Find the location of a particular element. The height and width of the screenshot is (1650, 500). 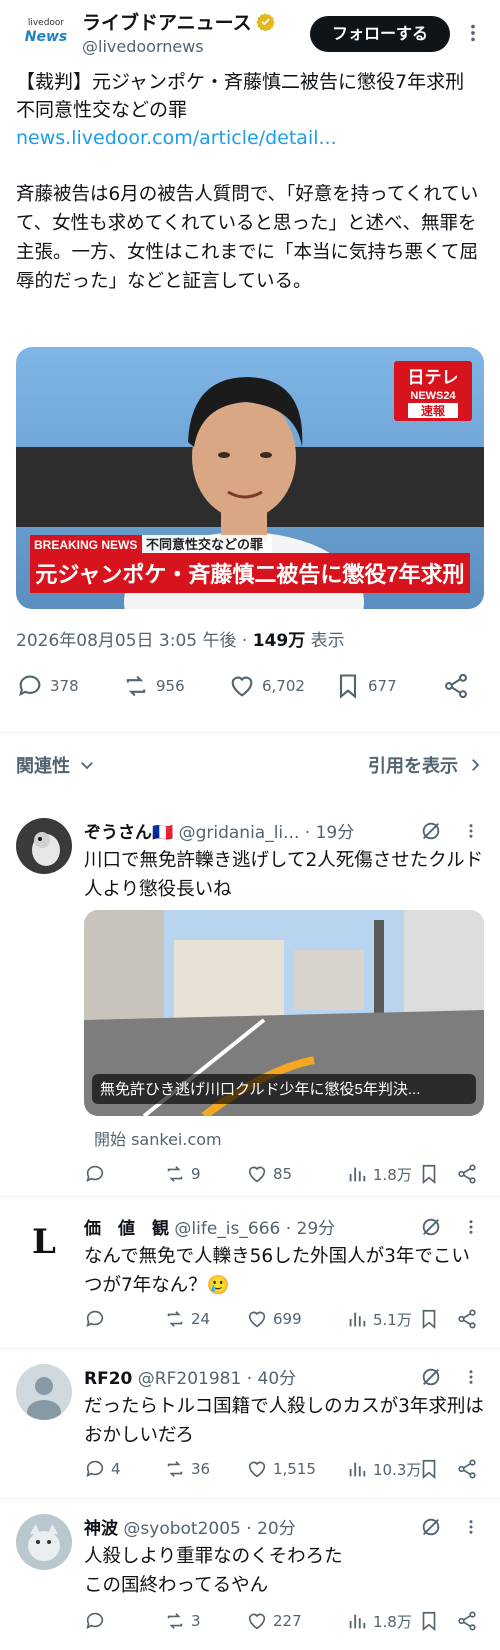

follow-button: フォローする is located at coordinates (380, 34).